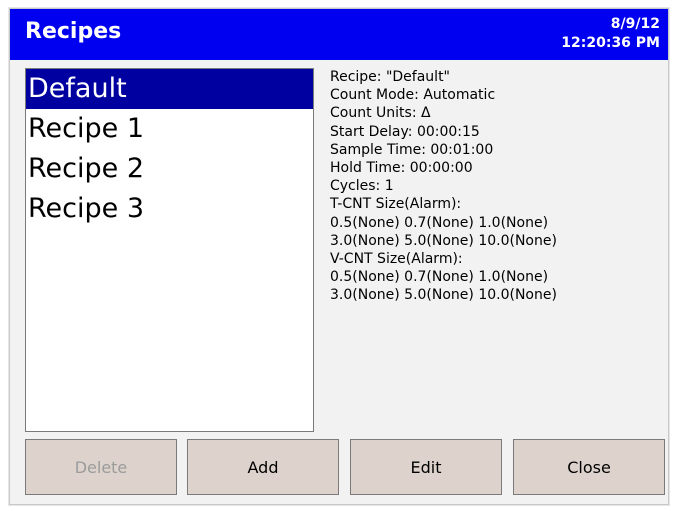 The image size is (676, 511). What do you see at coordinates (396, 259) in the screenshot?
I see `detail-vcnt-header: V-CNT Size(Alarm):` at bounding box center [396, 259].